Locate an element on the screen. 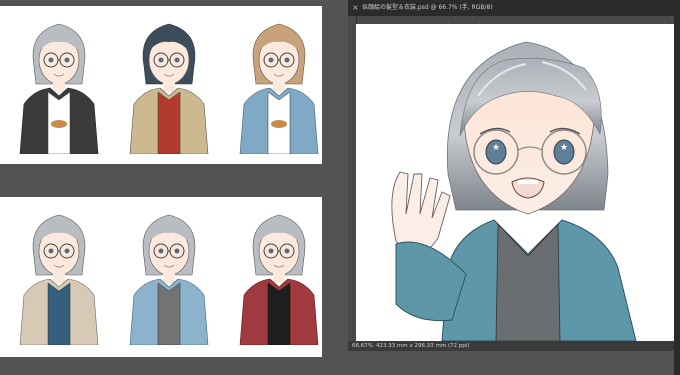  status-arrow-icon: › is located at coordinates (445, 346).